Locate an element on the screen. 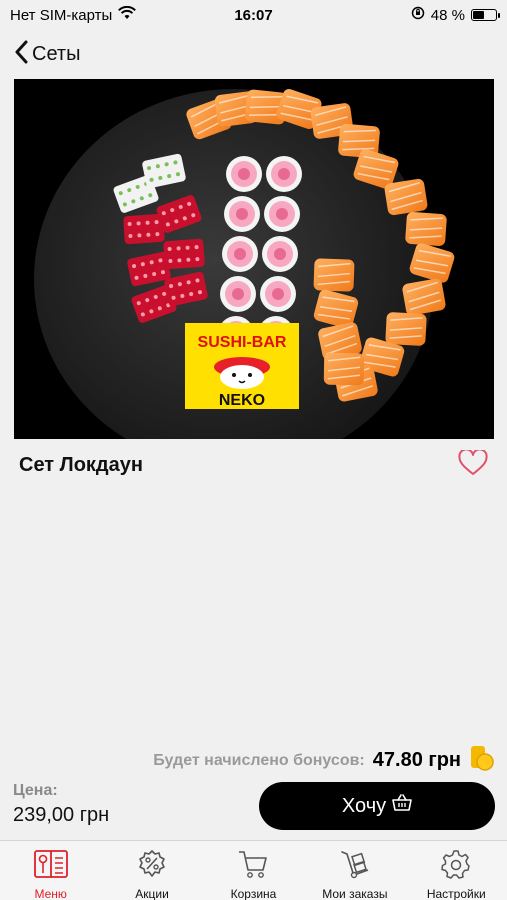 The width and height of the screenshot is (507, 900). gear-icon is located at coordinates (456, 866).